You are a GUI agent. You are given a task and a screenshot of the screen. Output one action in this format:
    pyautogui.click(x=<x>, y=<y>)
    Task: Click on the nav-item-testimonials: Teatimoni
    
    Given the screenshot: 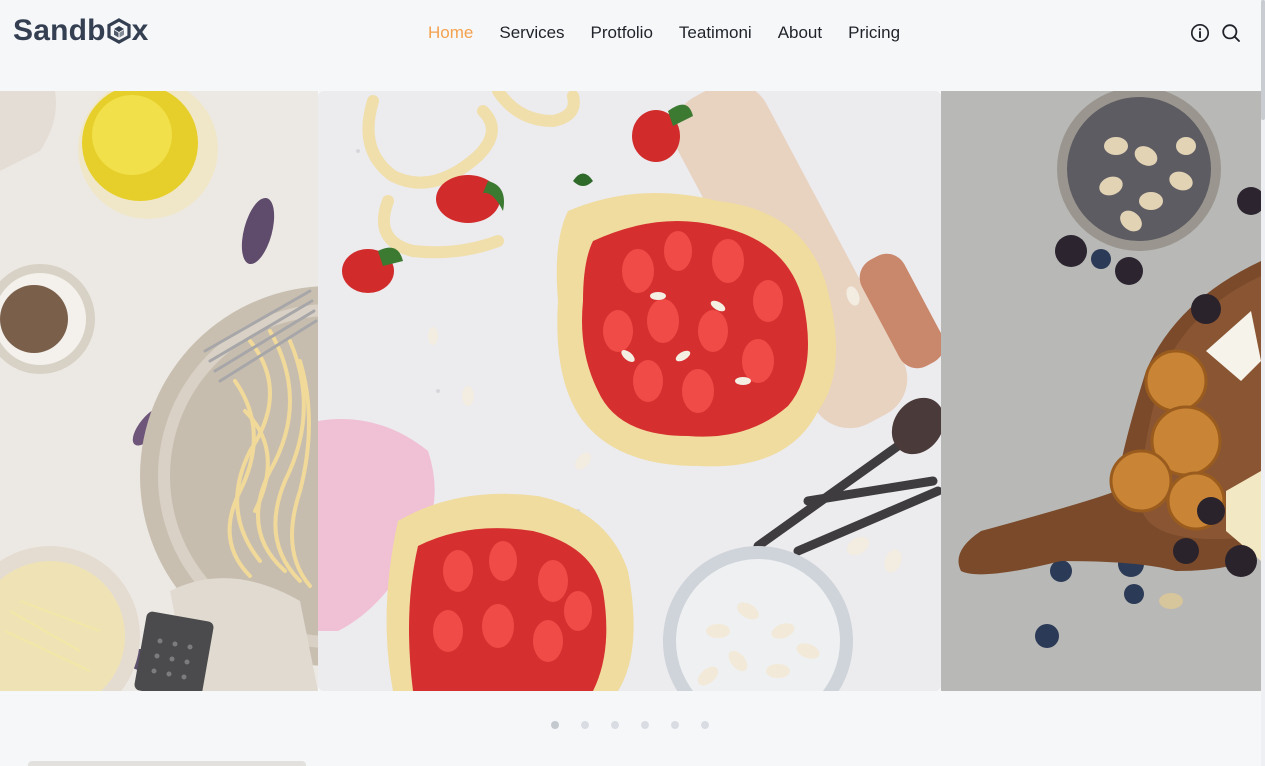 What is the action you would take?
    pyautogui.click(x=715, y=33)
    